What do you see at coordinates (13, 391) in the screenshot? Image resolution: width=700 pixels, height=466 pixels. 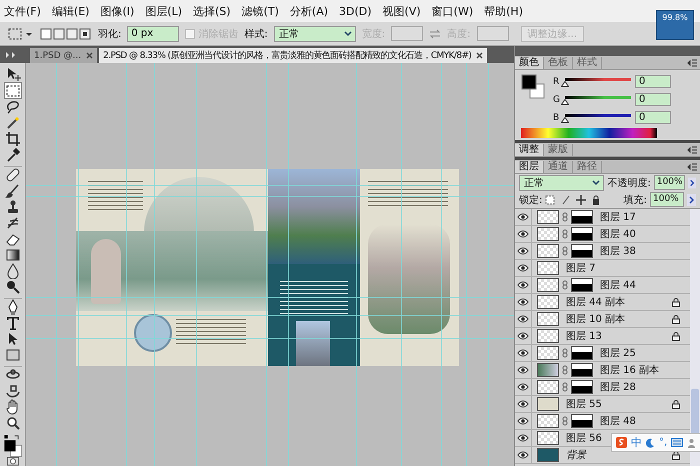 I see `orbit3d-tool-icon` at bounding box center [13, 391].